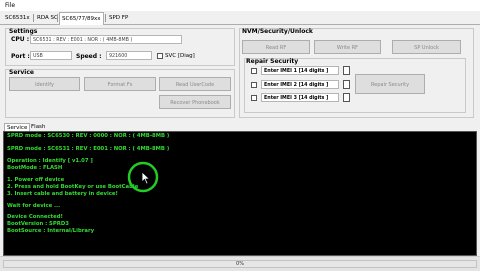  What do you see at coordinates (20, 39) in the screenshot?
I see `cpu-label: CPU :` at bounding box center [20, 39].